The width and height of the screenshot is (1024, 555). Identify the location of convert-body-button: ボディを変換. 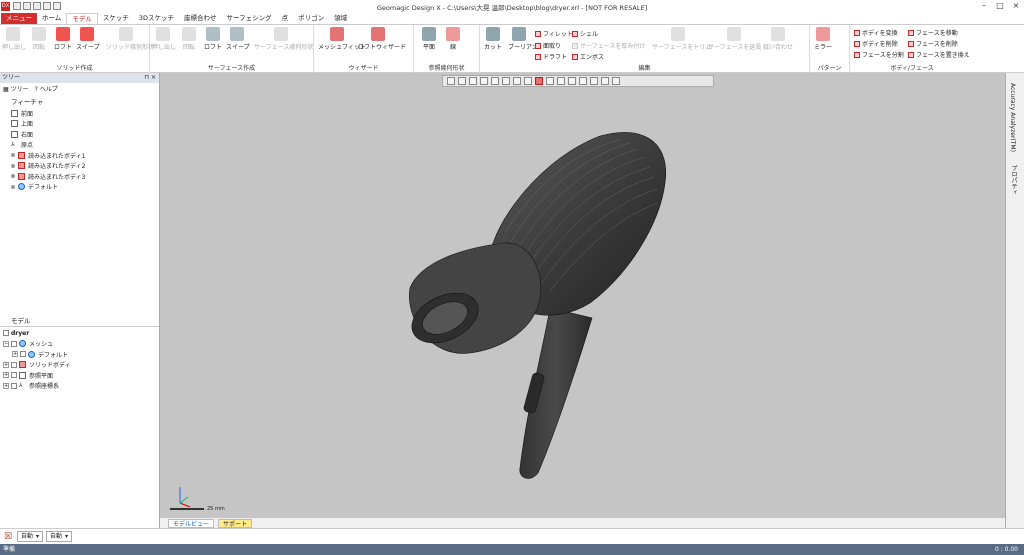
(876, 32).